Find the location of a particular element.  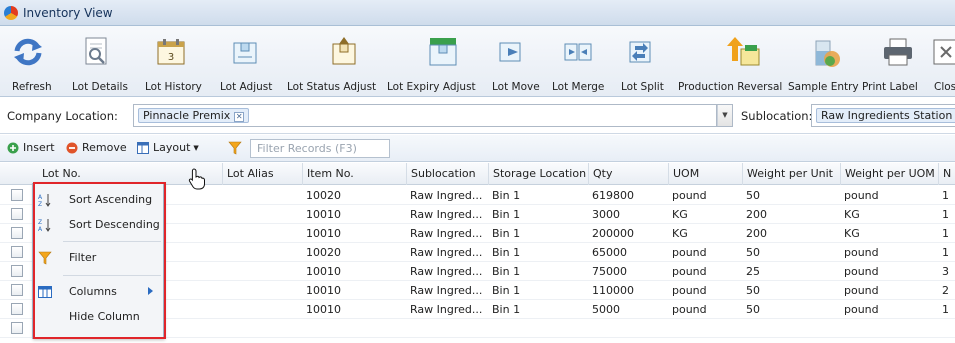

box-adjust-icon is located at coordinates (245, 52).